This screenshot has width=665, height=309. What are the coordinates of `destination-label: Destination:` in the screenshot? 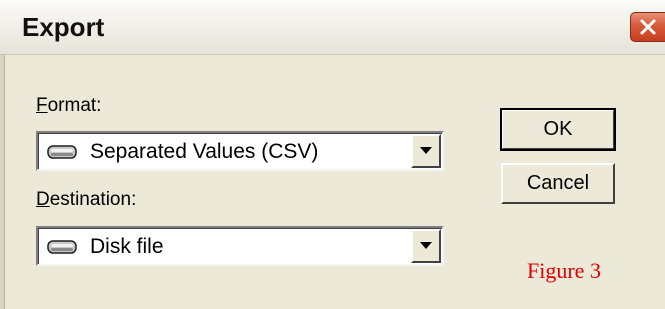 It's located at (86, 200).